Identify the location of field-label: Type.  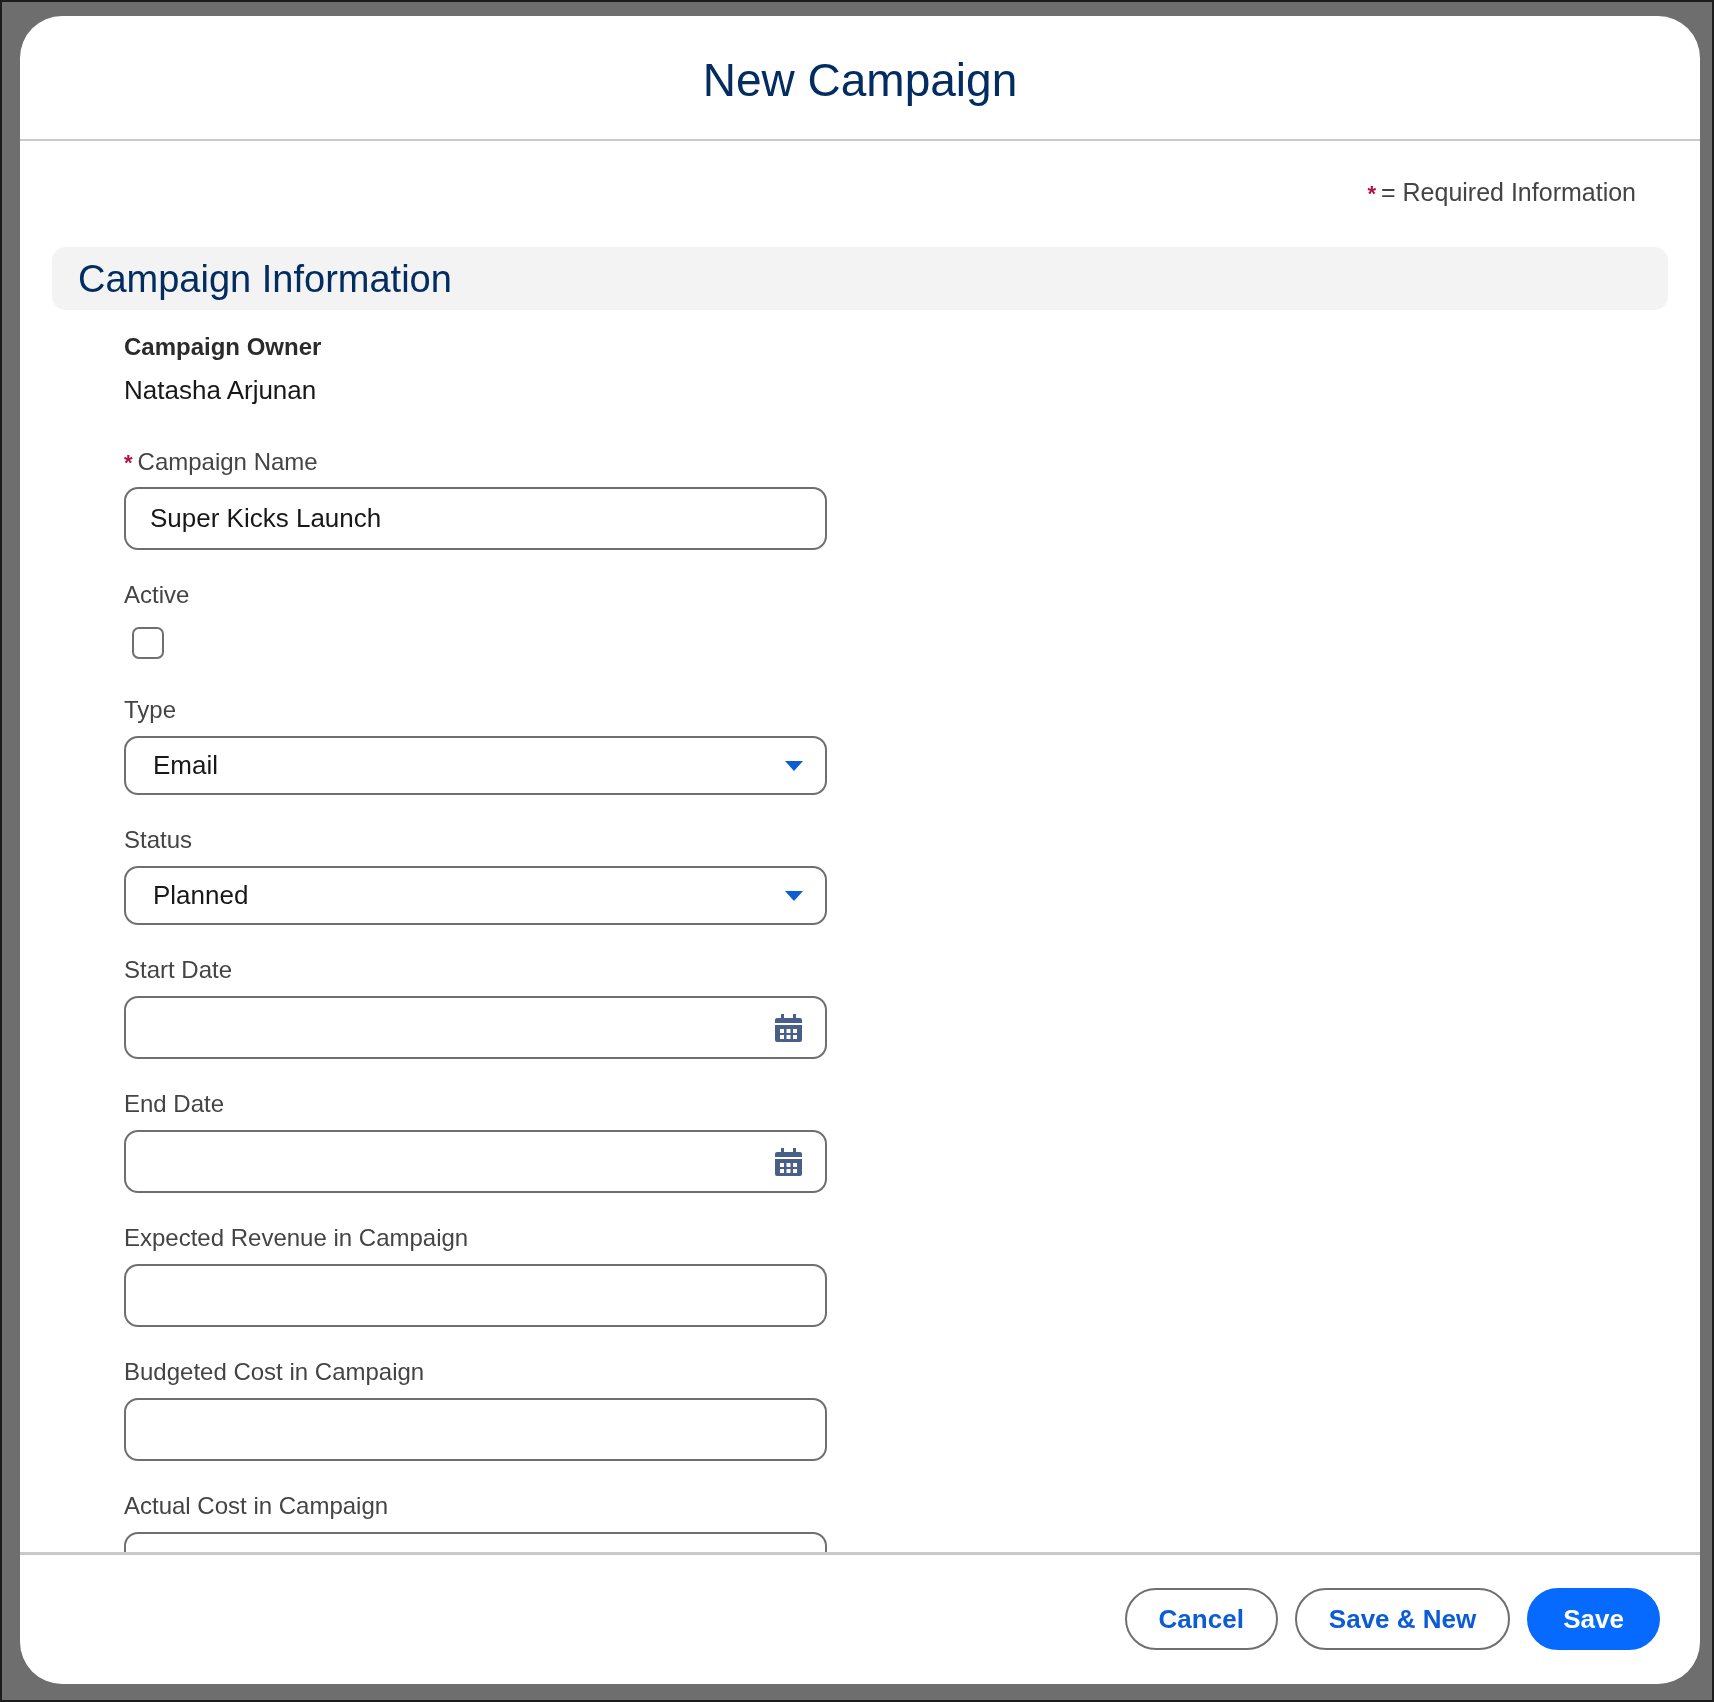
(150, 710).